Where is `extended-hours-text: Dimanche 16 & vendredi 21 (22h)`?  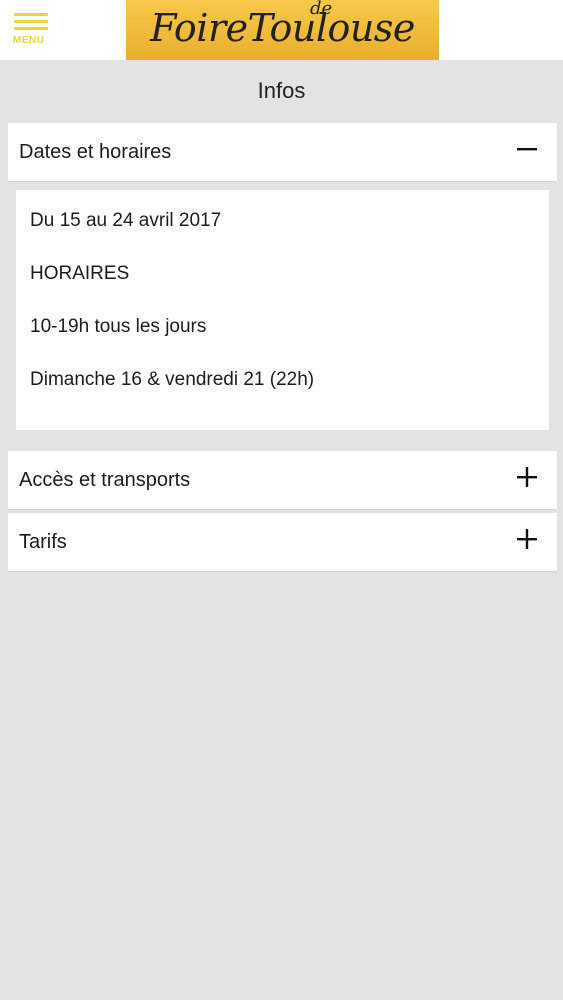 extended-hours-text: Dimanche 16 & vendredi 21 (22h) is located at coordinates (172, 379).